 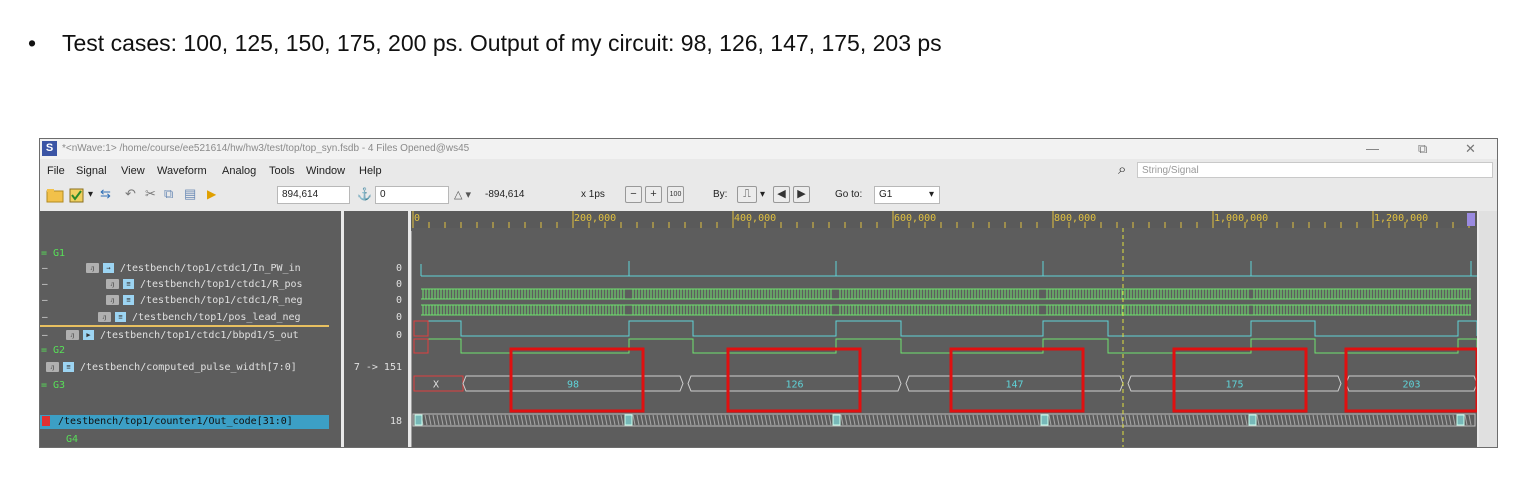 I want to click on copy-icon: ⧉, so click(x=168, y=194).